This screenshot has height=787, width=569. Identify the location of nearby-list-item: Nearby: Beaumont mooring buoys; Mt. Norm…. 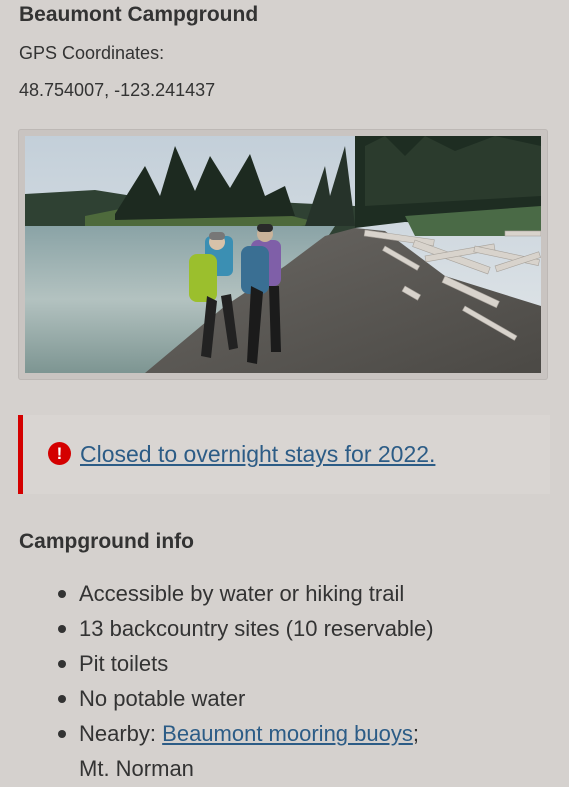
(284, 751).